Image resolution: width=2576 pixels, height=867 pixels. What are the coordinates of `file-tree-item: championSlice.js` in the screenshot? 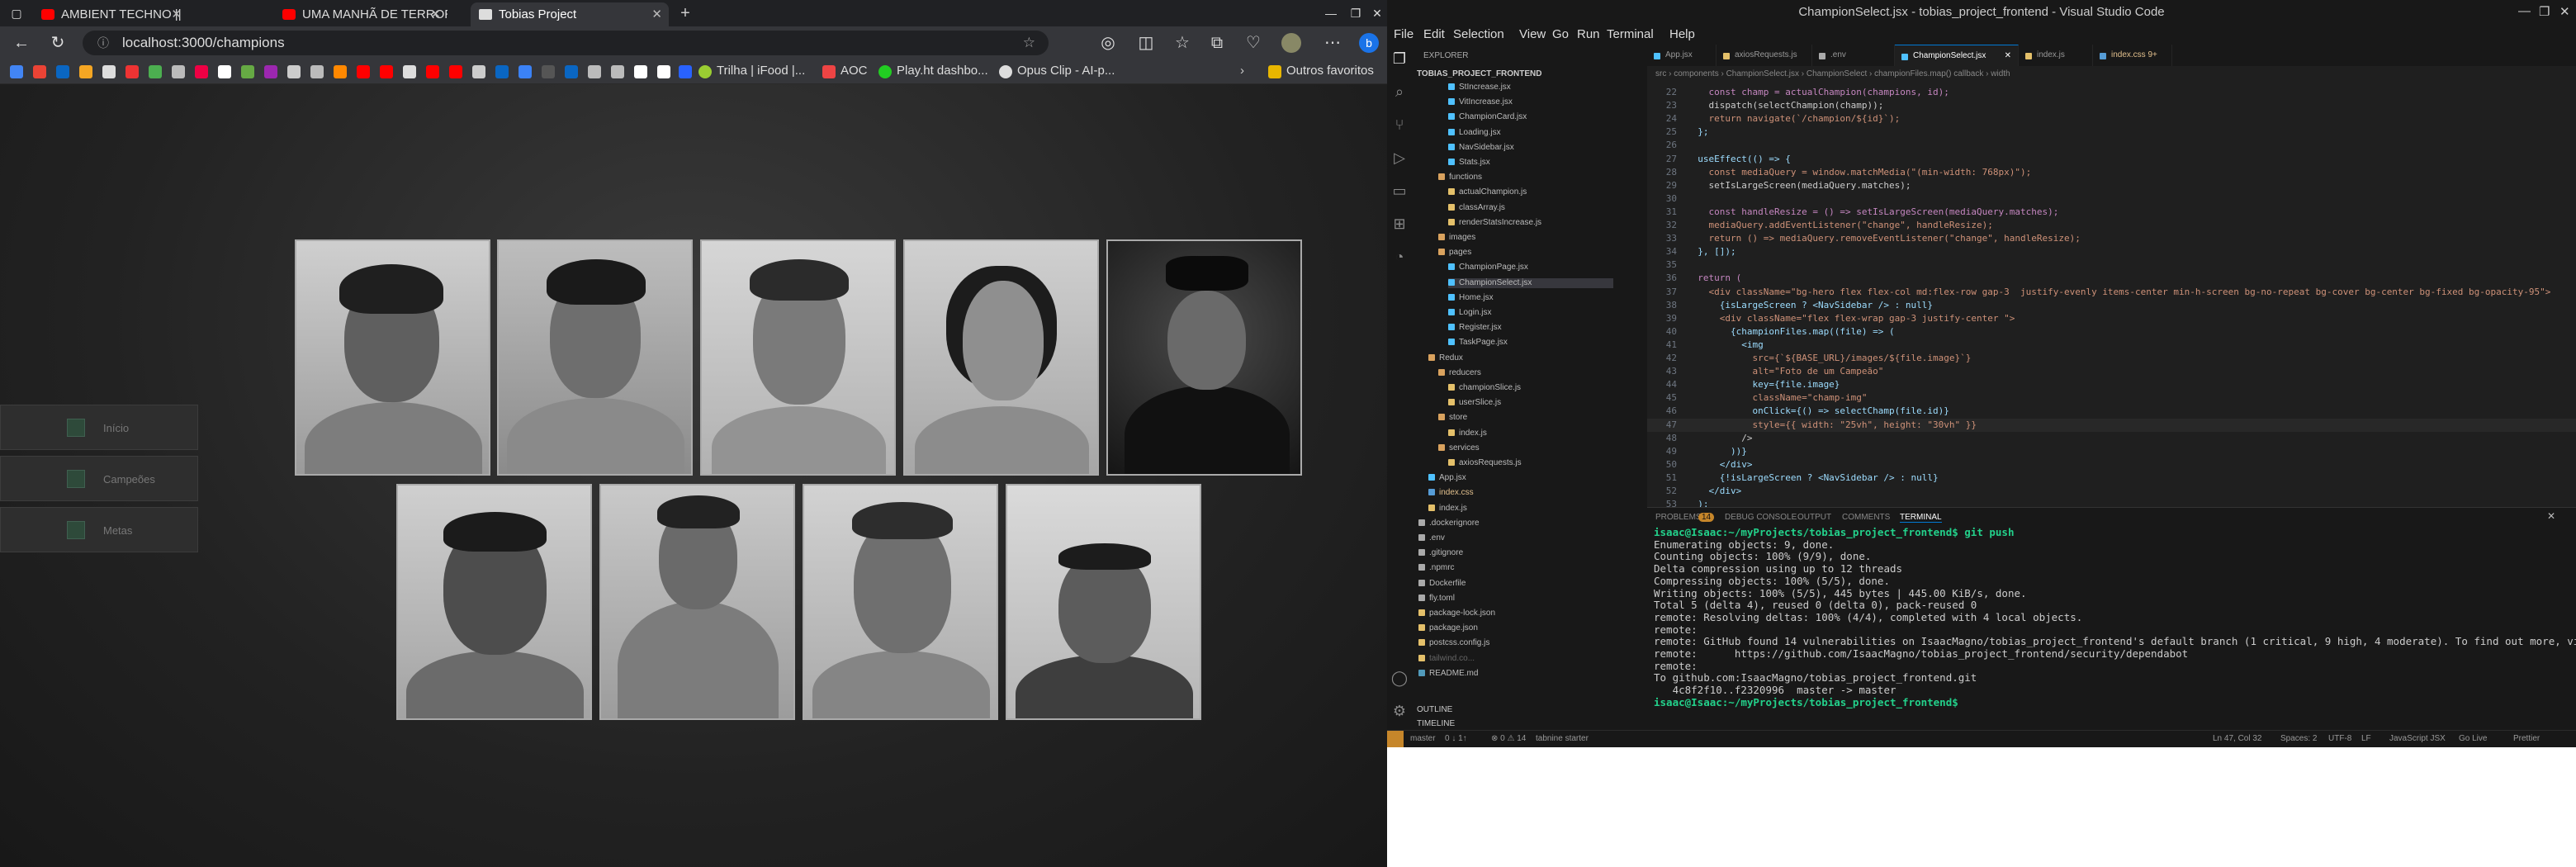 It's located at (1484, 388).